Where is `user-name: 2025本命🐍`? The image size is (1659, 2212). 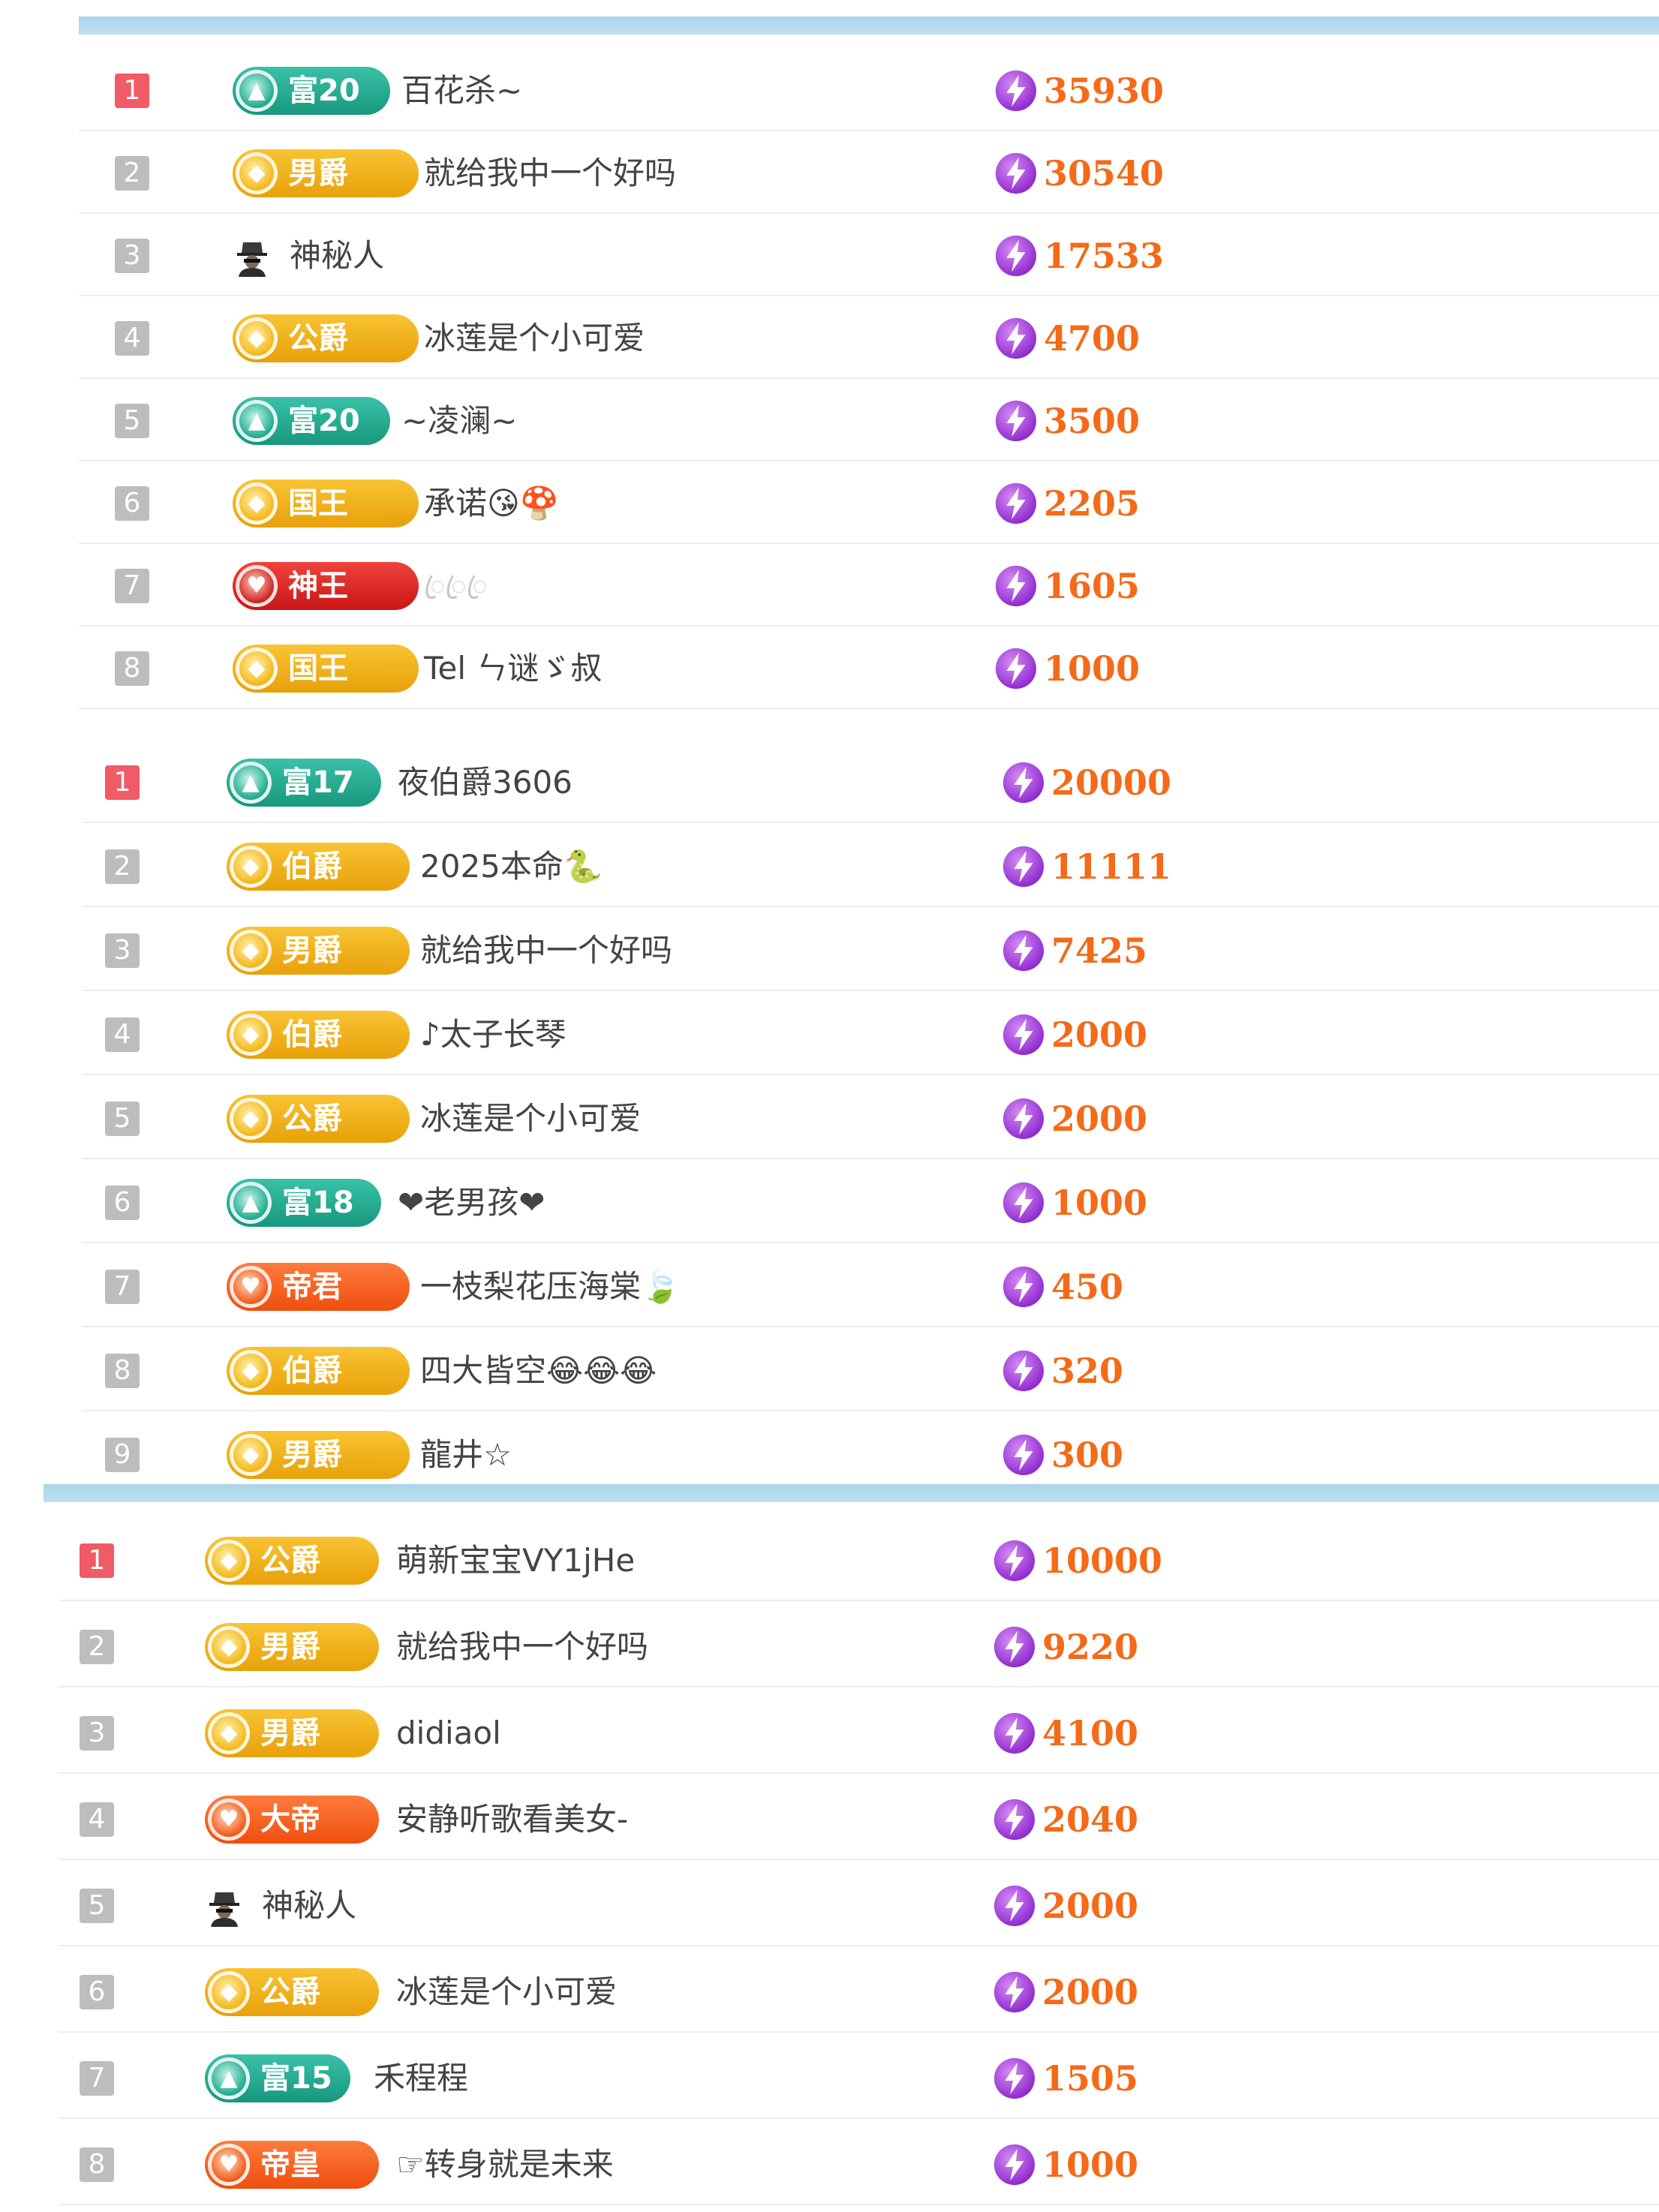 user-name: 2025本命🐍 is located at coordinates (511, 867).